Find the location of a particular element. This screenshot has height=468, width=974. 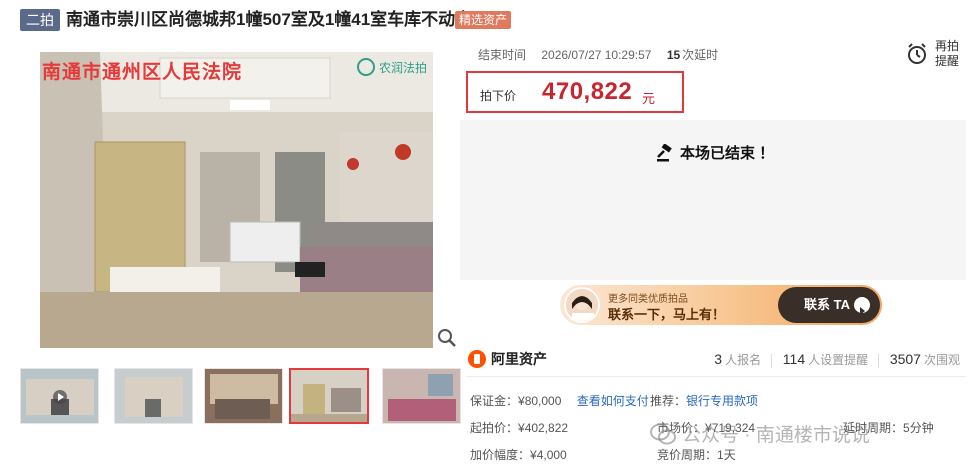

auction-status-text: 本场已结束 ！ is located at coordinates (727, 153).